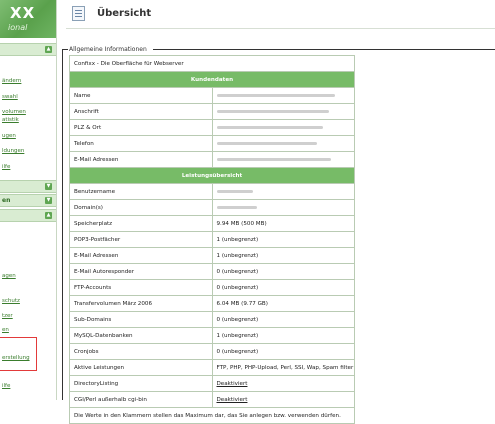  I want to click on services-header: Leistungsübersicht, so click(212, 175).